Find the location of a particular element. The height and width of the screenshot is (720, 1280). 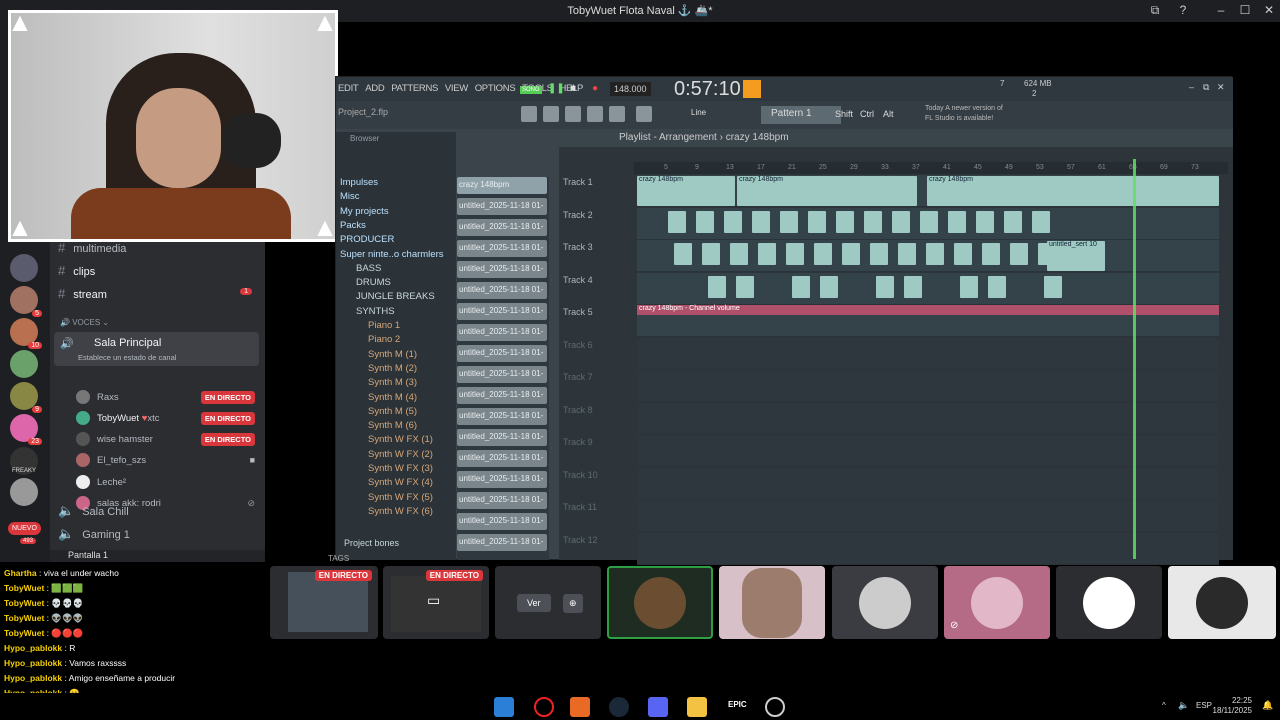

browser-item: Piano 2 is located at coordinates (384, 339).